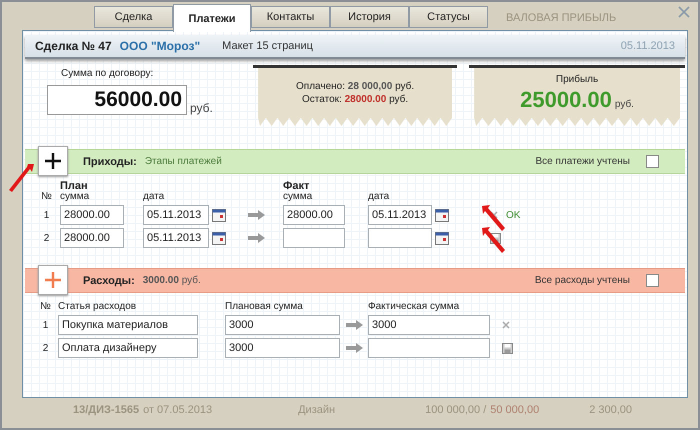 The image size is (700, 430). What do you see at coordinates (296, 186) in the screenshot?
I see `fact-header: Факт` at bounding box center [296, 186].